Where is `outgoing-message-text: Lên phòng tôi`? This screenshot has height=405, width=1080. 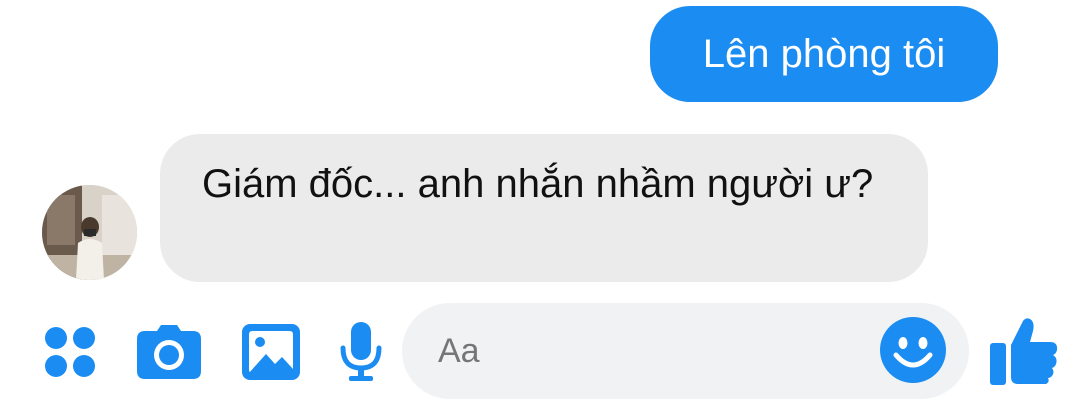 outgoing-message-text: Lên phòng tôi is located at coordinates (824, 54).